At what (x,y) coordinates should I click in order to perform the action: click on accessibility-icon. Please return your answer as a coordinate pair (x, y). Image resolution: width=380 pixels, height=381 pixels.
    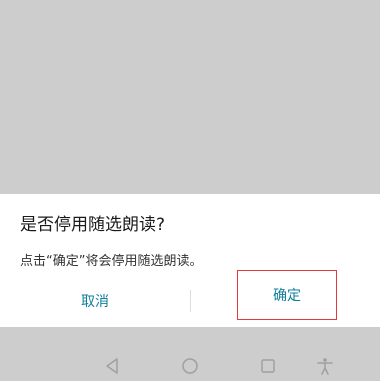
    Looking at the image, I should click on (325, 366).